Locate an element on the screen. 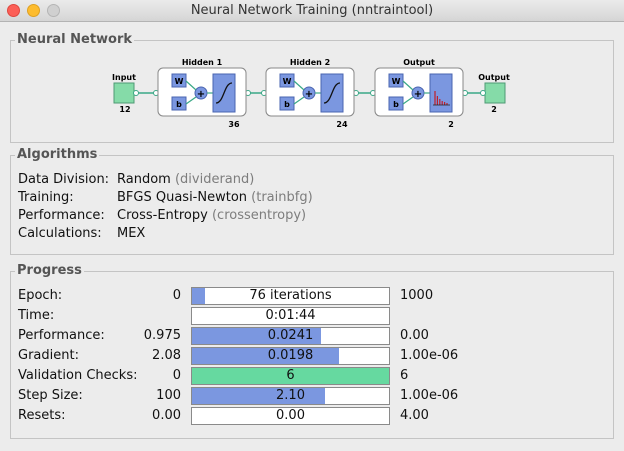 This screenshot has height=451, width=624. algorithm-value: BFGS Quasi-Newton (trainbfg) is located at coordinates (215, 198).